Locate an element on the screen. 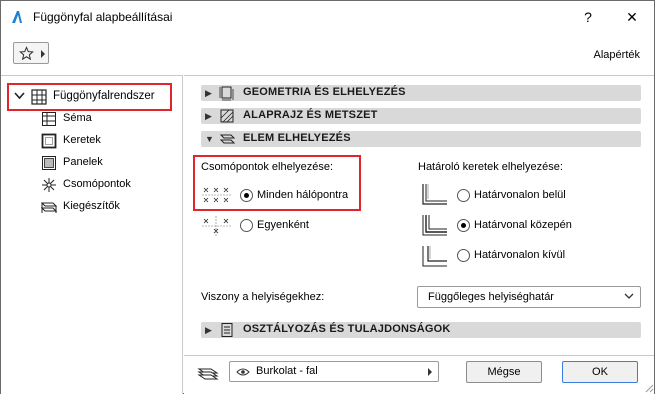 This screenshot has height=394, width=655. frame-inside-radio is located at coordinates (463, 195).